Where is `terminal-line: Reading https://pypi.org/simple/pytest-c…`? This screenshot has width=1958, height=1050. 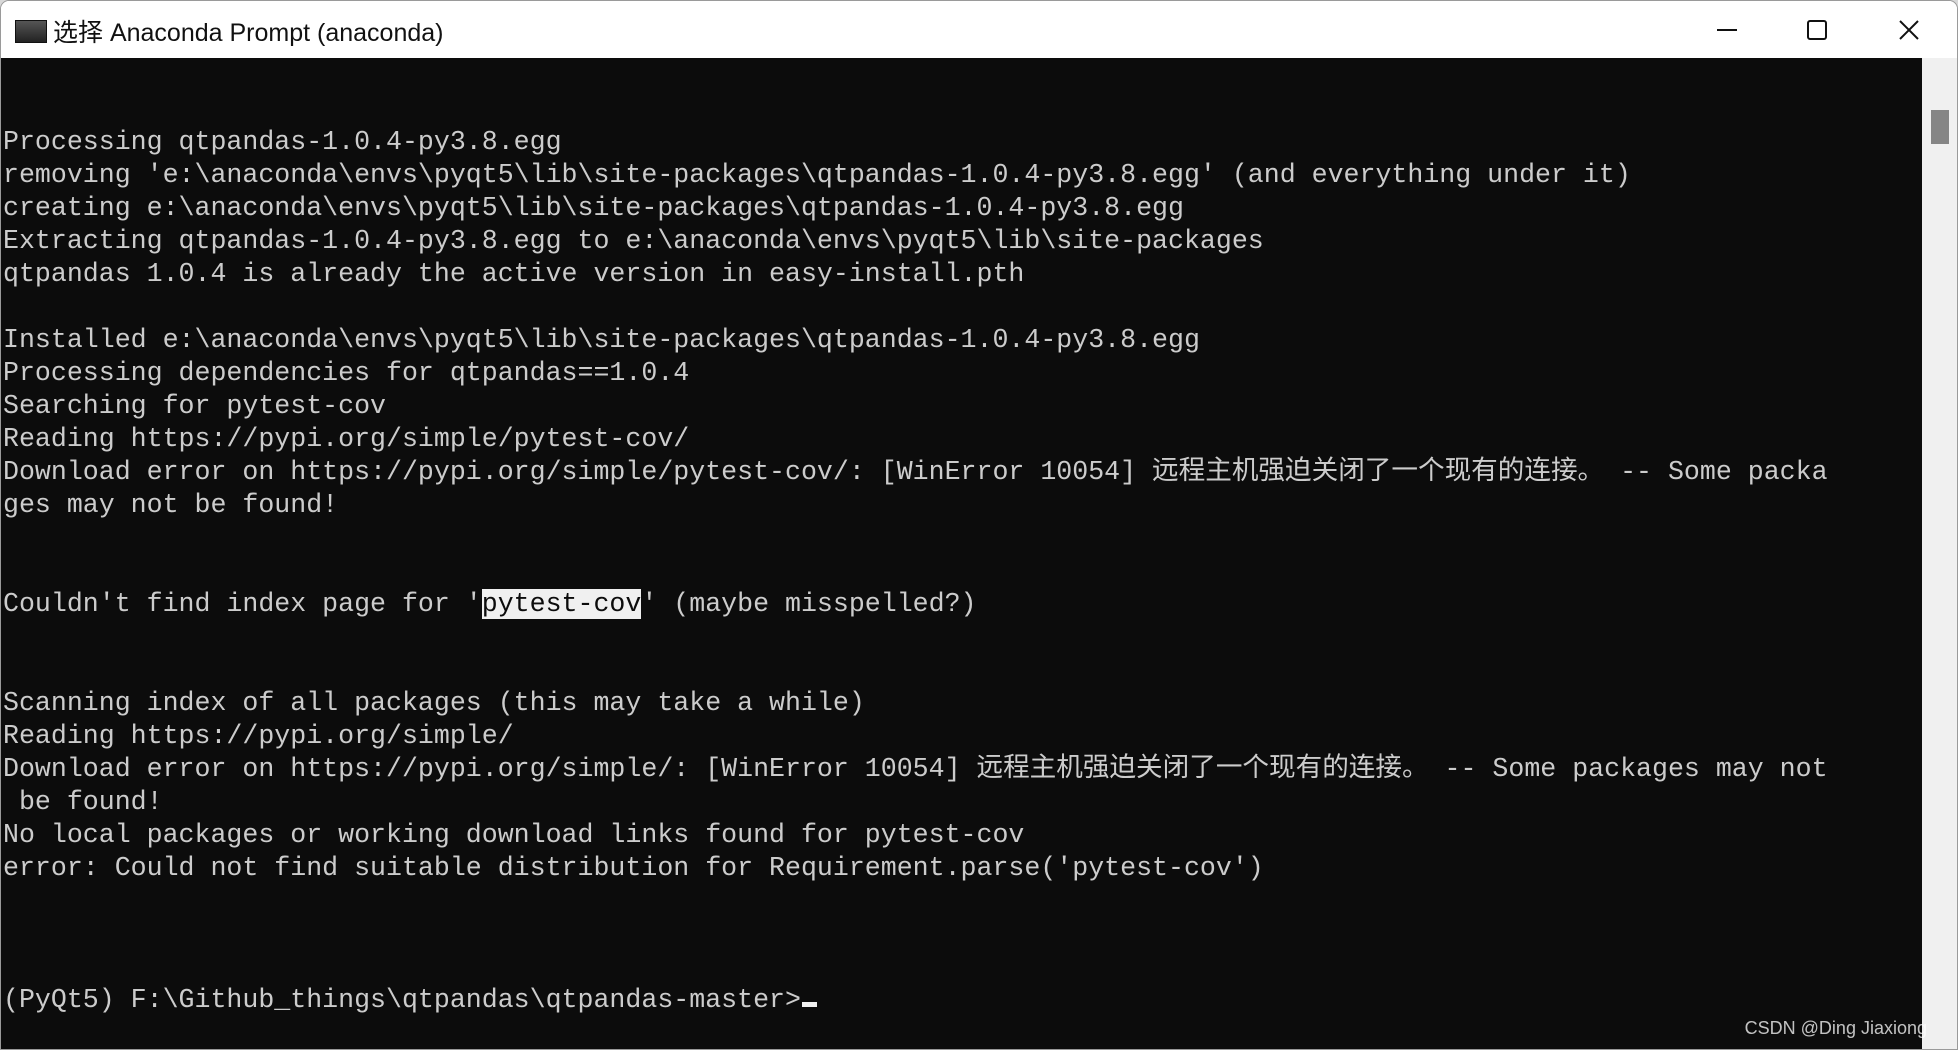 terminal-line: Reading https://pypi.org/simple/pytest-c… is located at coordinates (346, 439).